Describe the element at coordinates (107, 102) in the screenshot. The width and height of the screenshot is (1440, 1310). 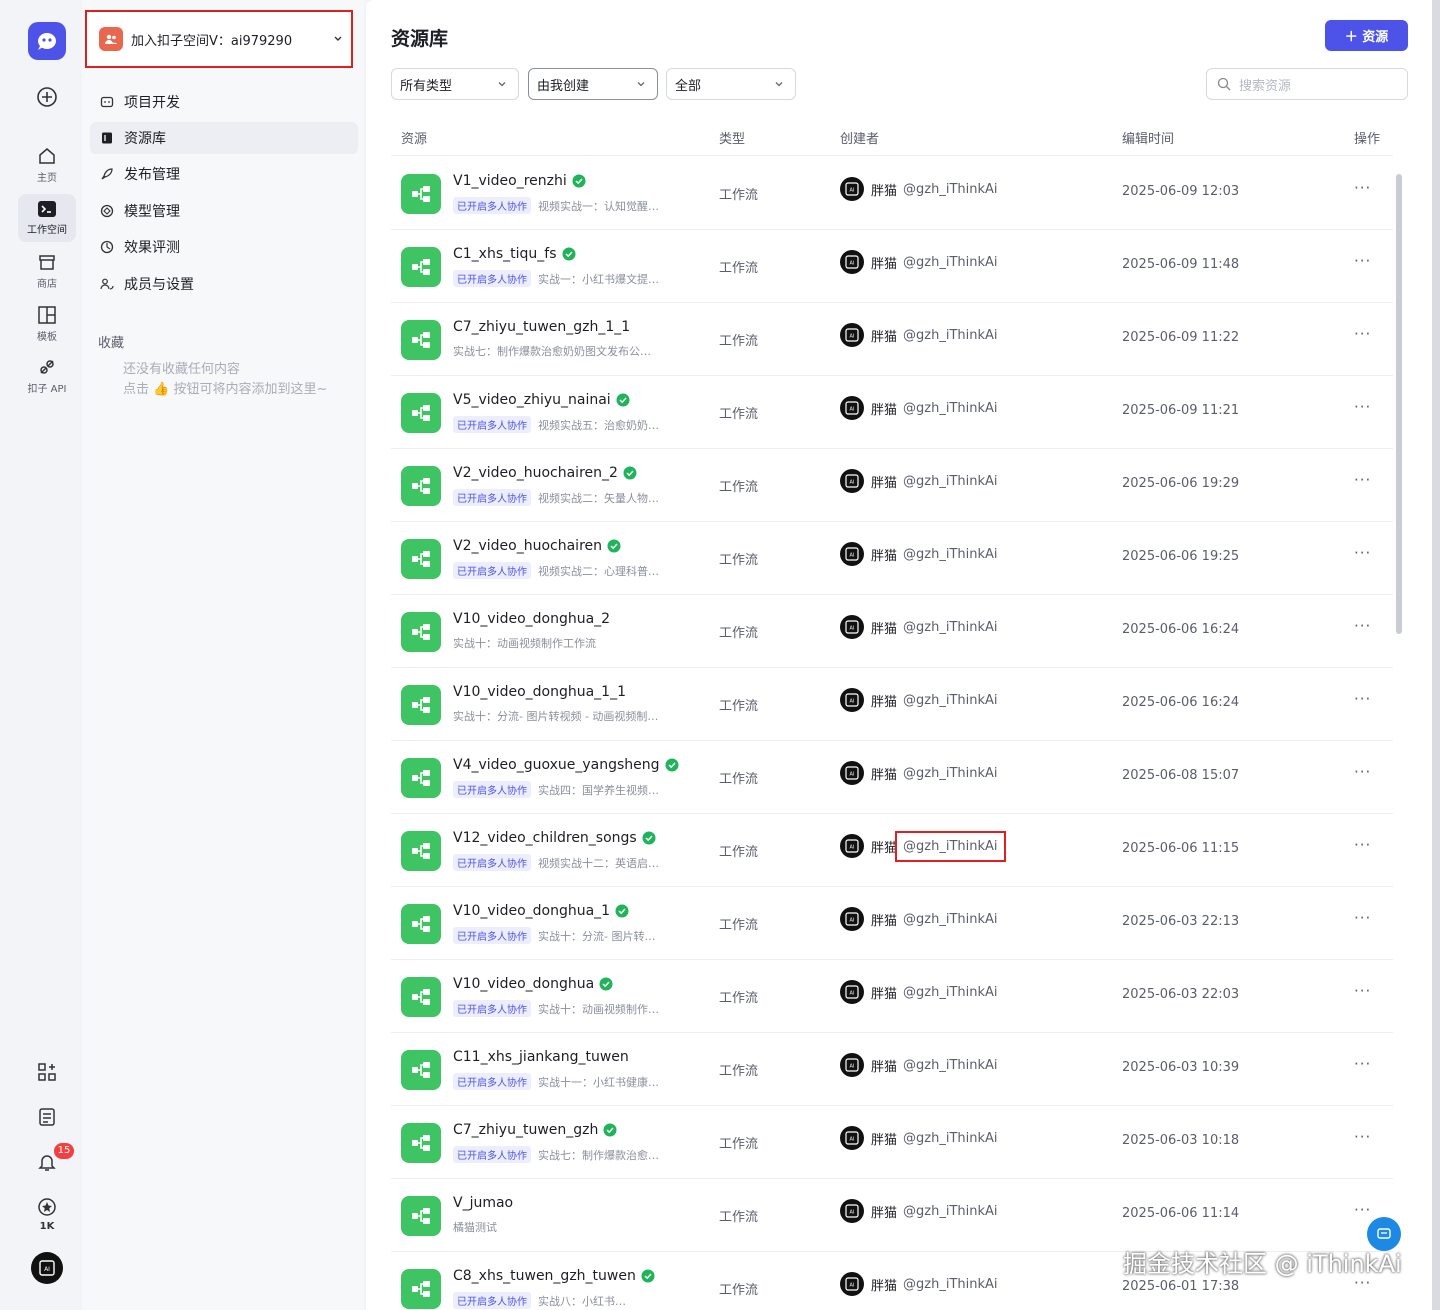
I see `project-icon` at that location.